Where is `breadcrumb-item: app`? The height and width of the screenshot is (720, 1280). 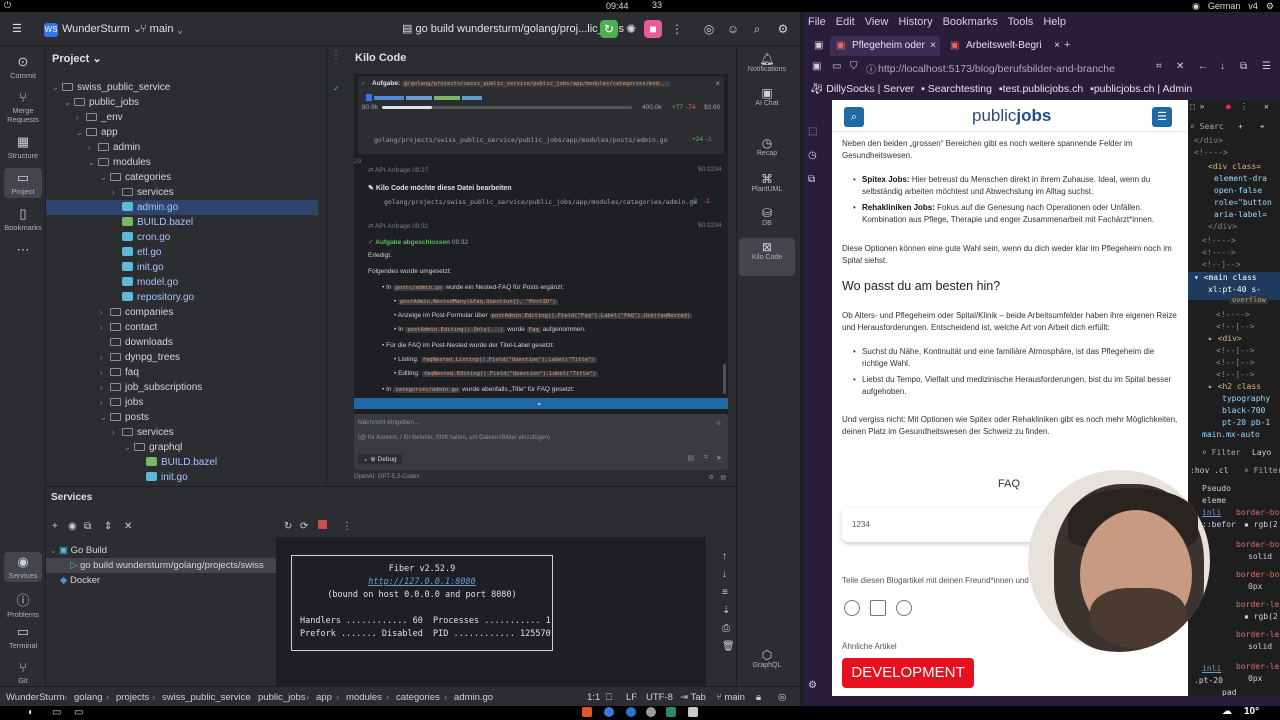 breadcrumb-item: app is located at coordinates (324, 697).